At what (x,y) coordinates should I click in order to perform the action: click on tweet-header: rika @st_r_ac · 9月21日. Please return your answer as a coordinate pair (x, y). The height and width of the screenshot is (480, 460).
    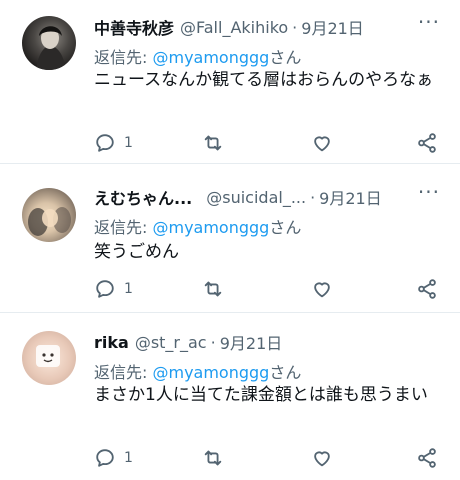
    Looking at the image, I should click on (267, 342).